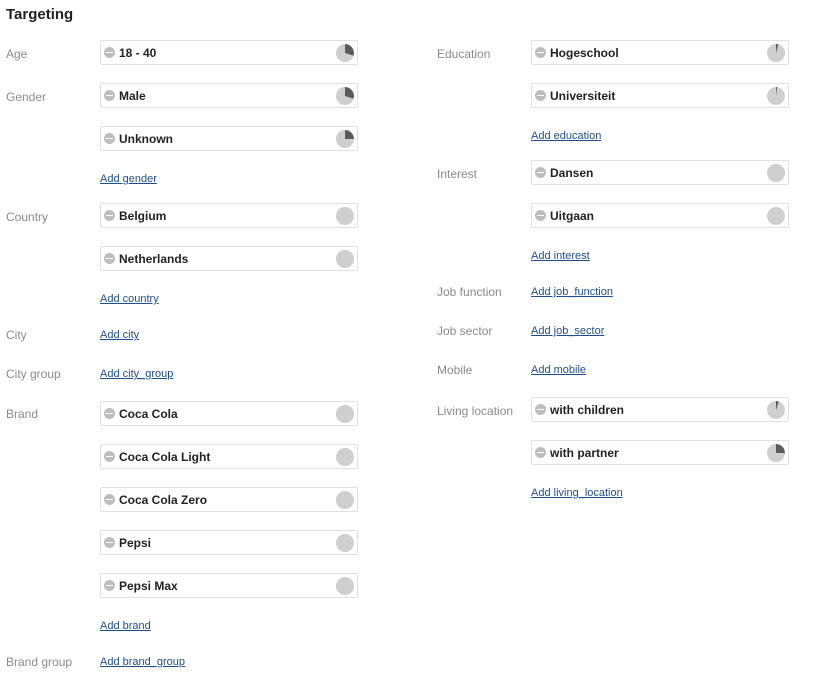  What do you see at coordinates (229, 52) in the screenshot?
I see `chip-age-18-40: 18 - 40` at bounding box center [229, 52].